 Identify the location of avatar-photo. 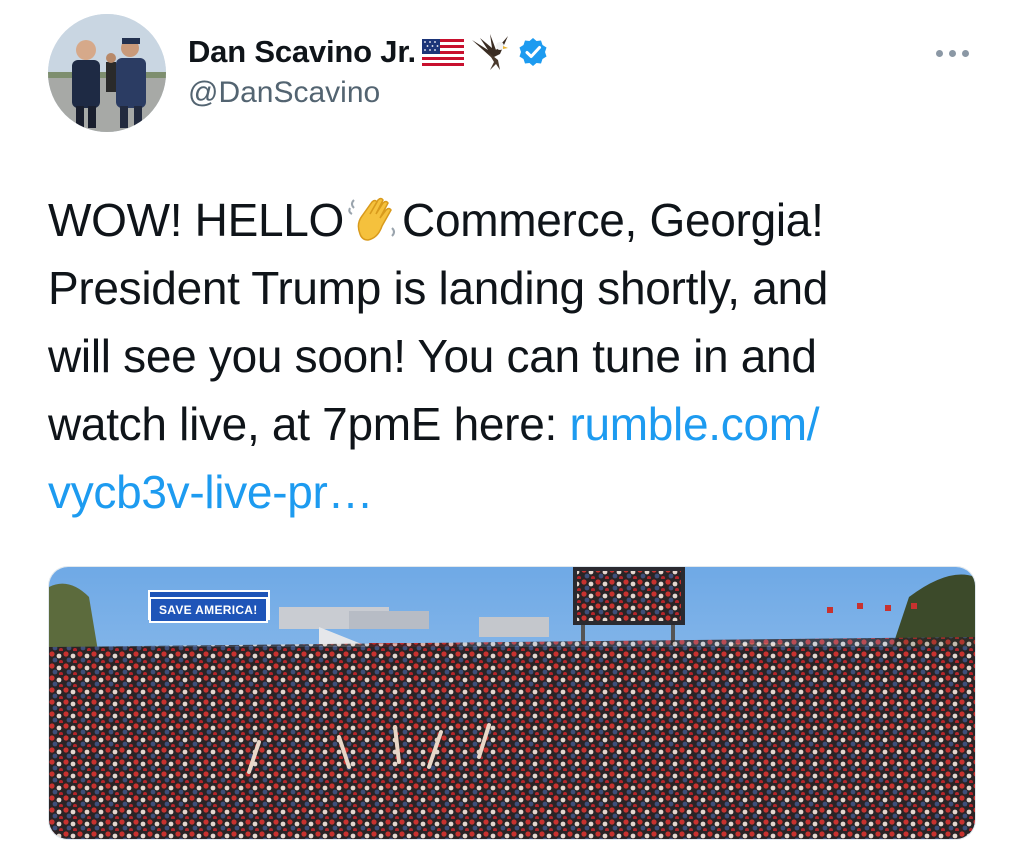
(107, 73).